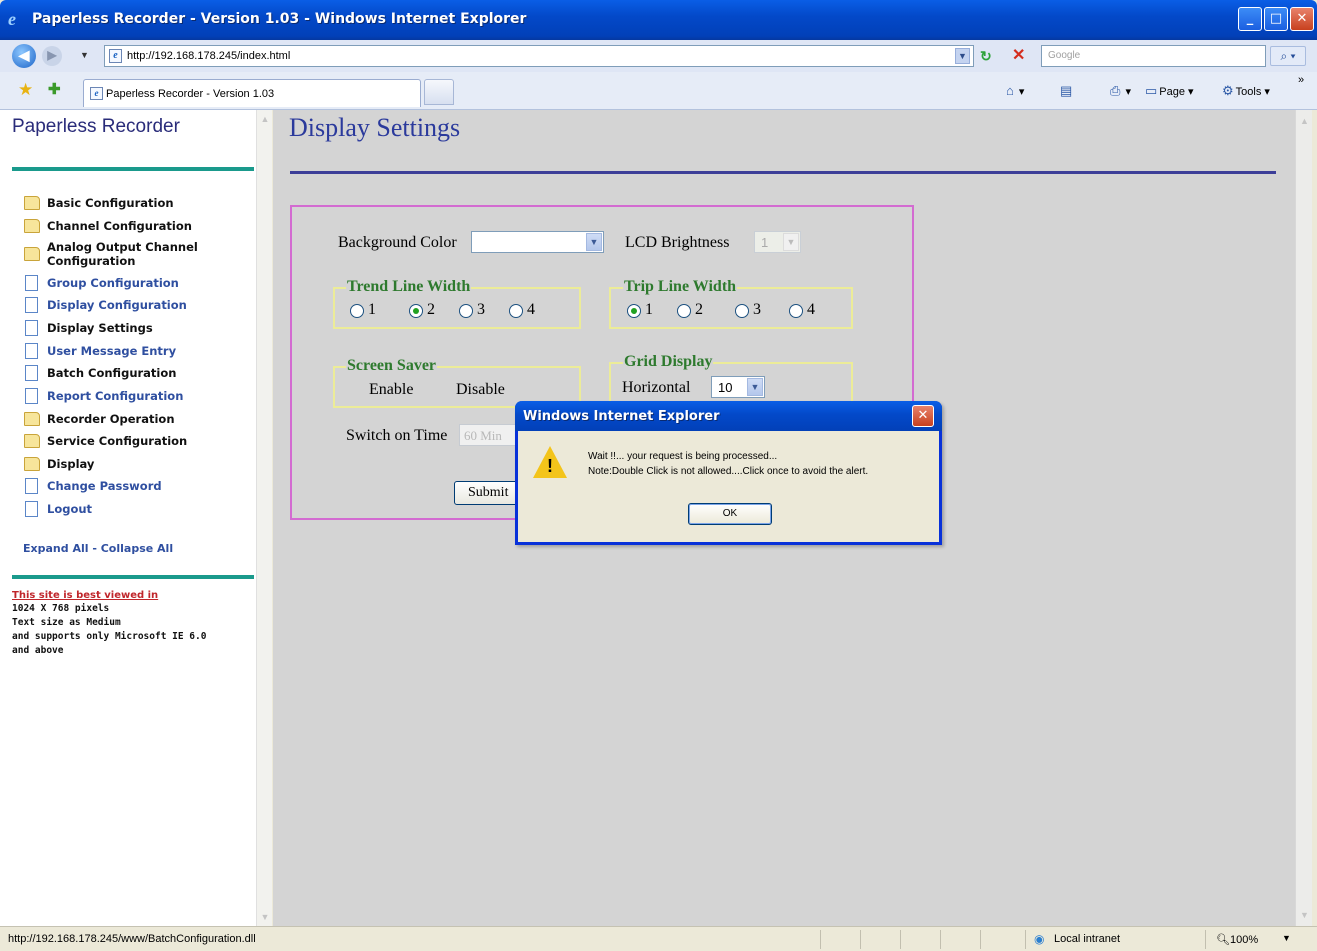 This screenshot has width=1317, height=951. I want to click on zoom-level: 🔍︎100%, so click(1237, 939).